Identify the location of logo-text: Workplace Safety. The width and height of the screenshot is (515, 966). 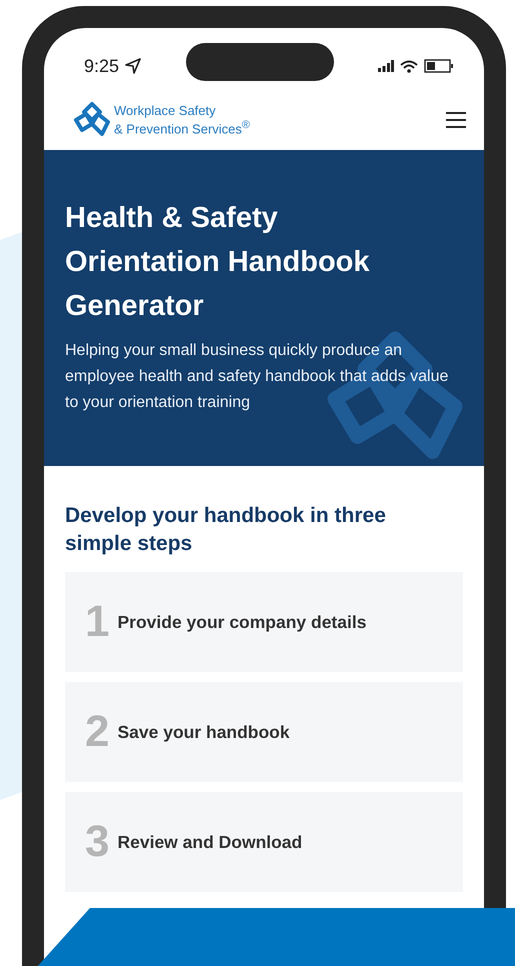
(165, 110).